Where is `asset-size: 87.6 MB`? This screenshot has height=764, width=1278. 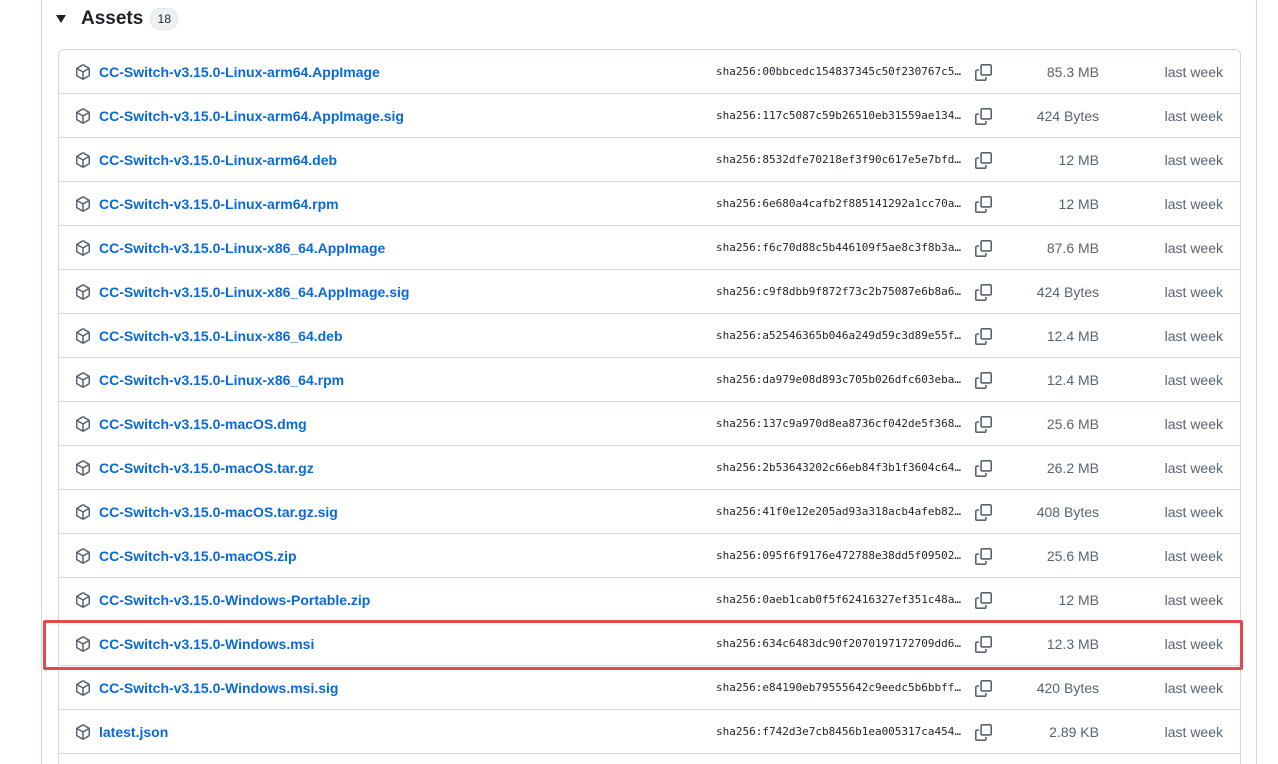 asset-size: 87.6 MB is located at coordinates (1072, 248).